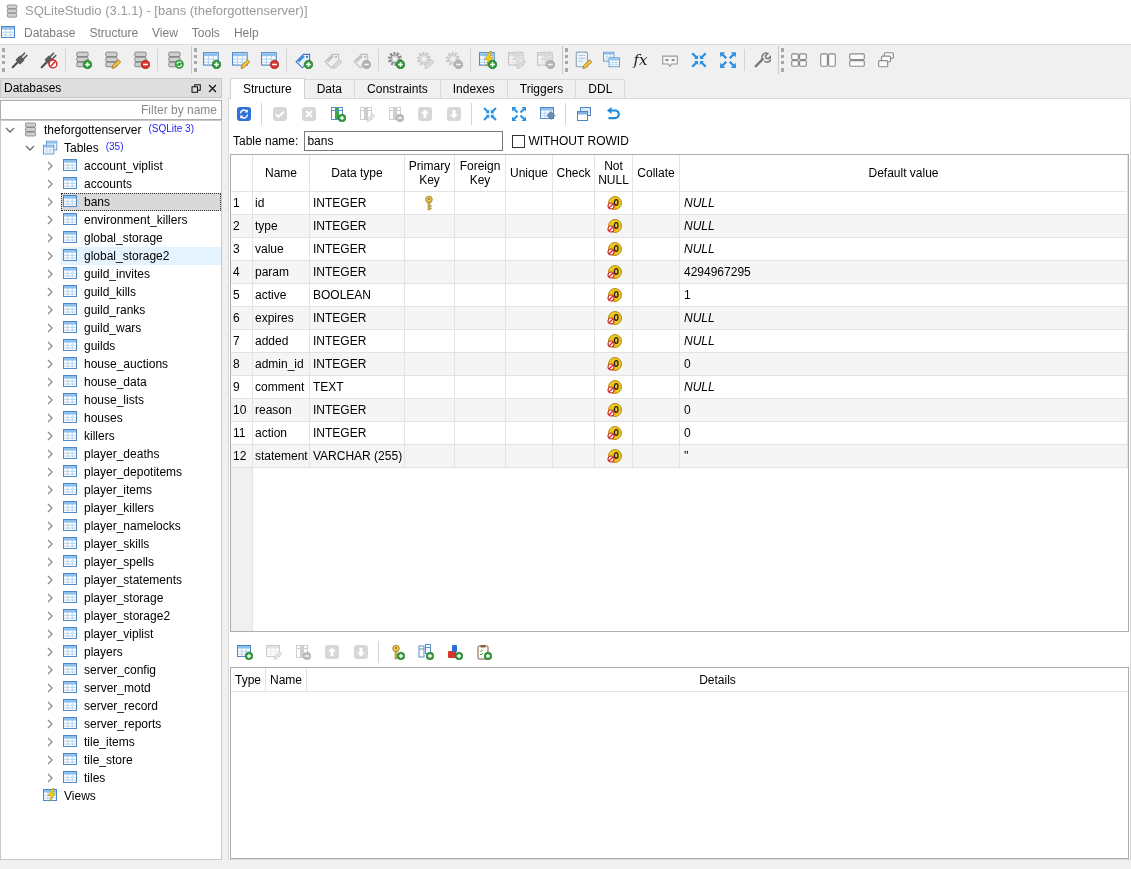  Describe the element at coordinates (111, 110) in the screenshot. I see `filter-field: Filter by name` at that location.